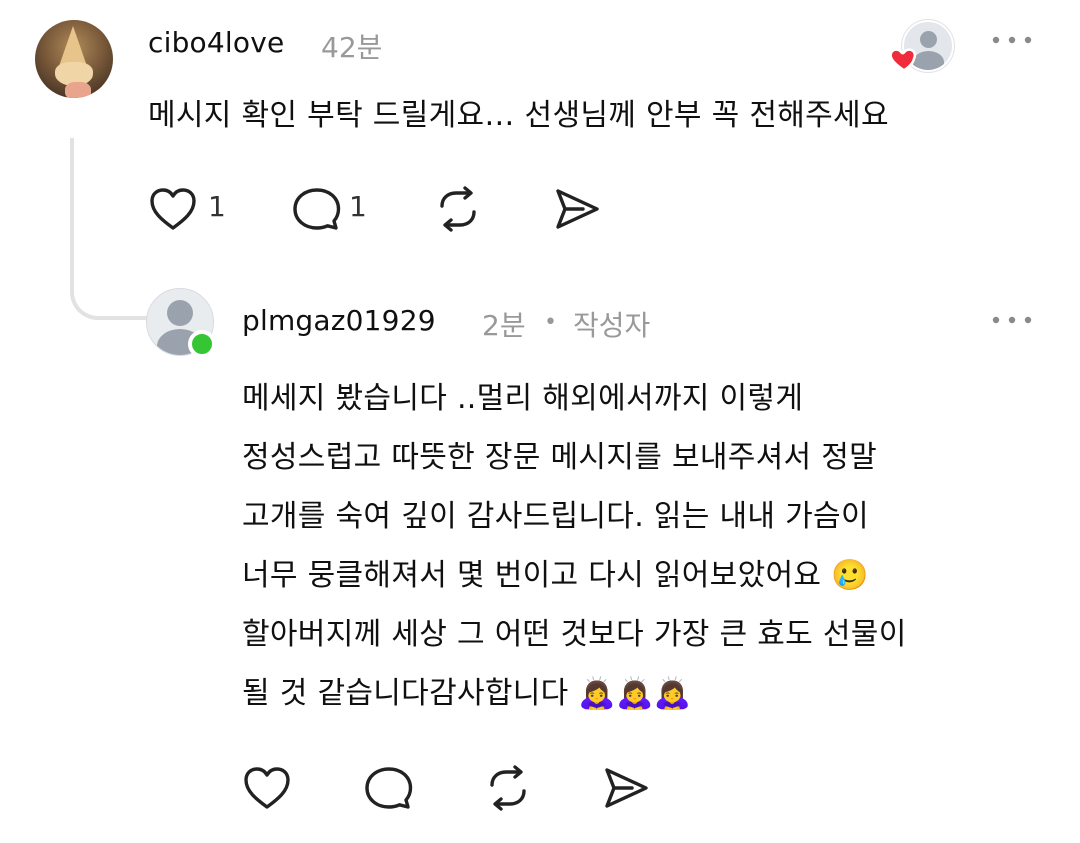 The image size is (1080, 843). What do you see at coordinates (555, 516) in the screenshot?
I see `reply-text-line: 고개를 숙여 깊이 감사드립니다. 읽는 내내 가슴이` at bounding box center [555, 516].